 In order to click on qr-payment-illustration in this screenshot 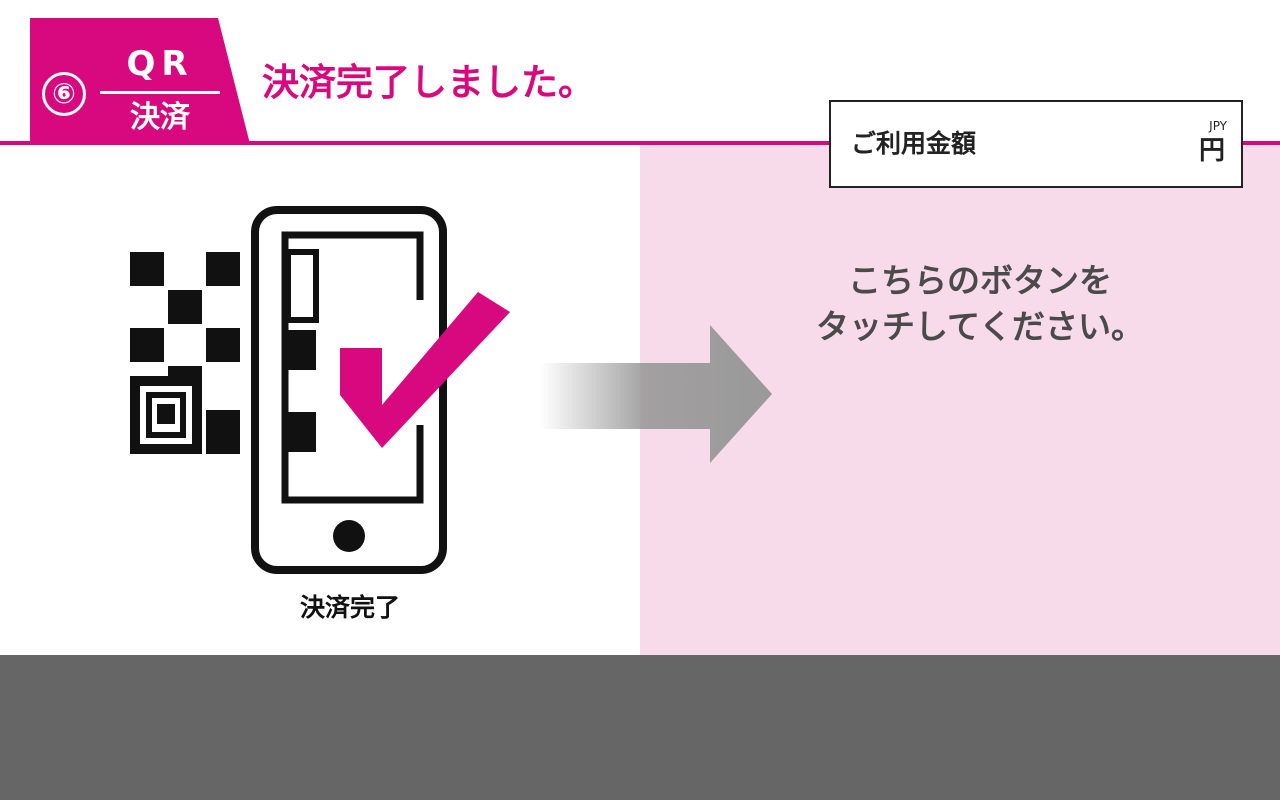, I will do `click(320, 390)`.